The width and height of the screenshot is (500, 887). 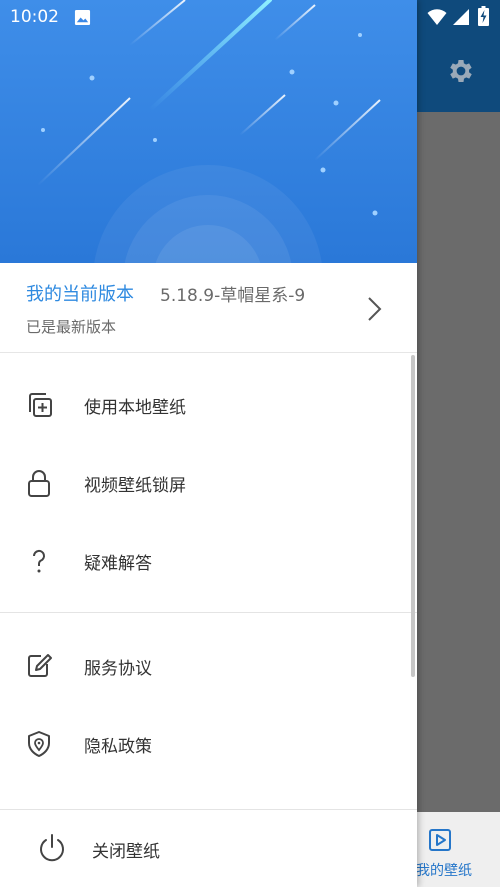 I want to click on version-row, so click(x=208, y=308).